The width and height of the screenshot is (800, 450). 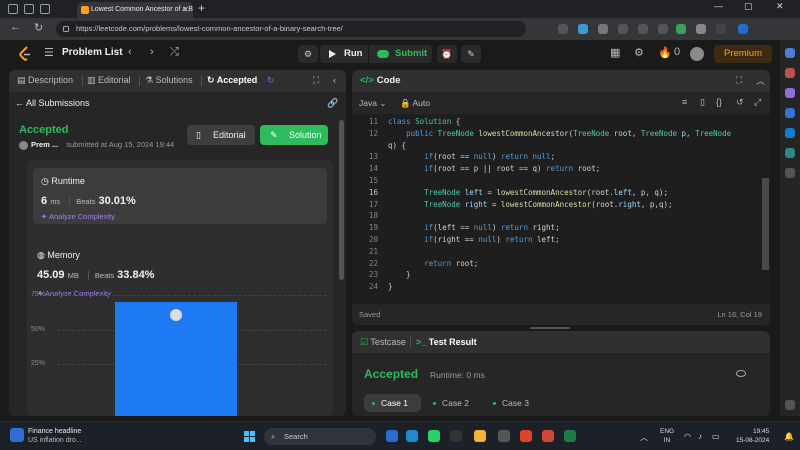 What do you see at coordinates (320, 436) in the screenshot?
I see `taskbar-search: ⌕ Search` at bounding box center [320, 436].